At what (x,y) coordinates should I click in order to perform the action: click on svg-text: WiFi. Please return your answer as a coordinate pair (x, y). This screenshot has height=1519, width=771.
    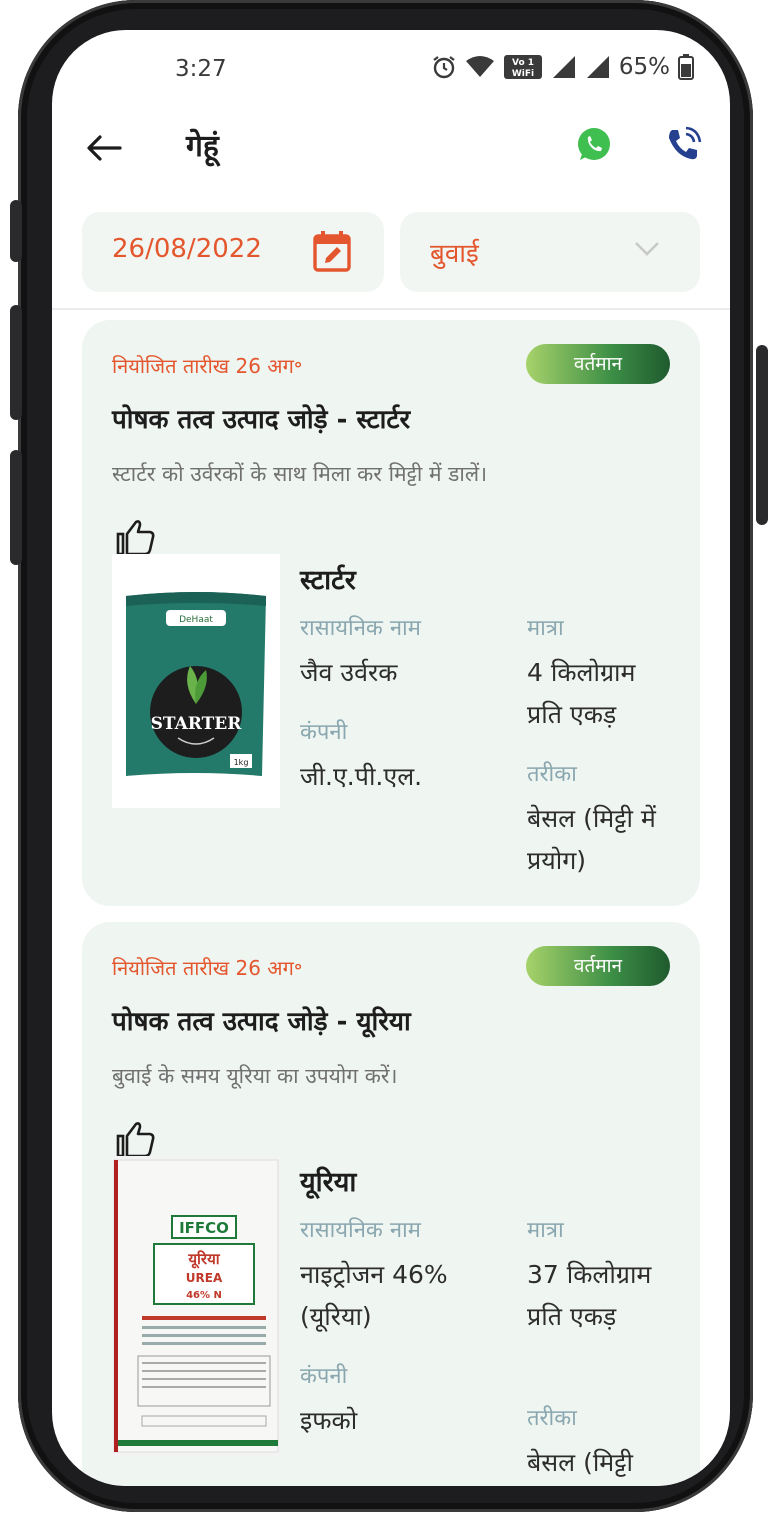
    Looking at the image, I should click on (523, 74).